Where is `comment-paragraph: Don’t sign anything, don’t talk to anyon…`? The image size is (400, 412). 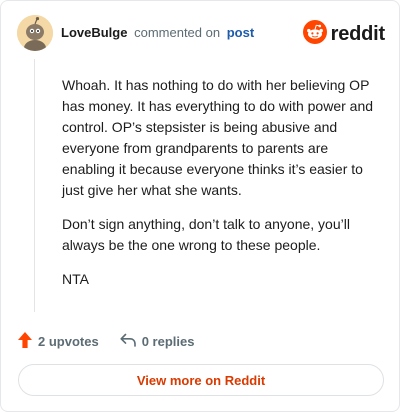
comment-paragraph: Don’t sign anything, don’t talk to anyon… is located at coordinates (206, 234).